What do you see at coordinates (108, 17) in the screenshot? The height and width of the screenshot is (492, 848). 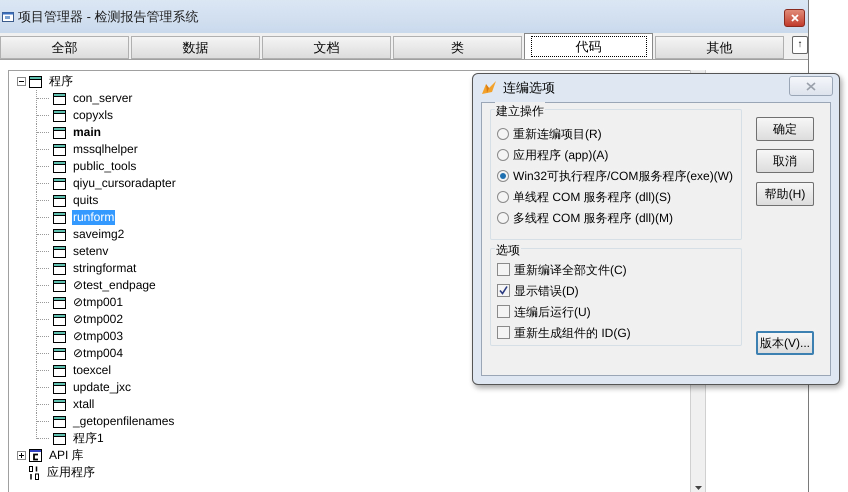 I see `window-title: 项目管理器 - 检测报告管理系统` at bounding box center [108, 17].